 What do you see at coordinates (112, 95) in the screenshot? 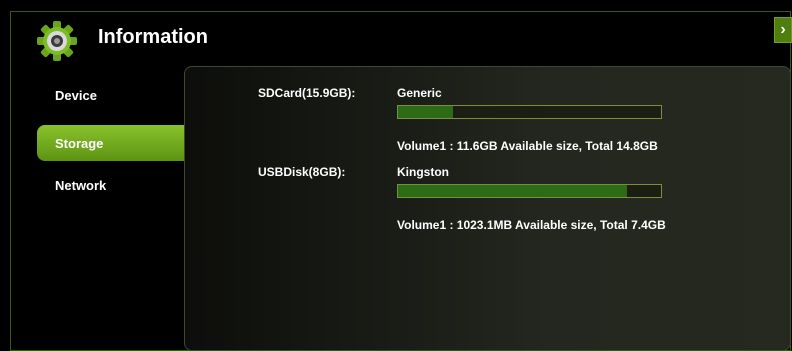
I see `sidebar-item-device: Device` at bounding box center [112, 95].